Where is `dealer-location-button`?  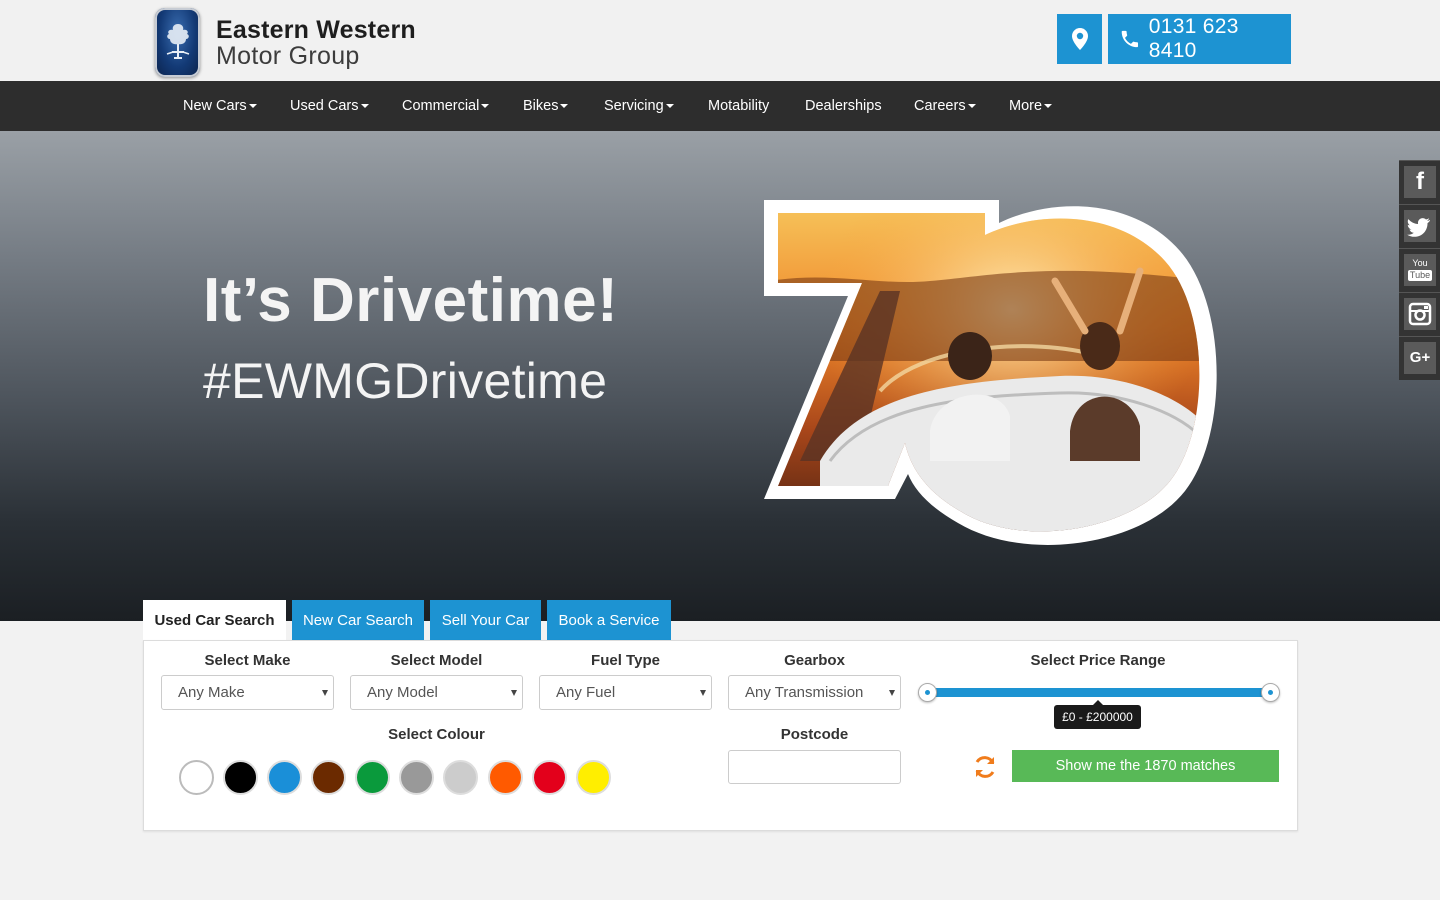 dealer-location-button is located at coordinates (1079, 39).